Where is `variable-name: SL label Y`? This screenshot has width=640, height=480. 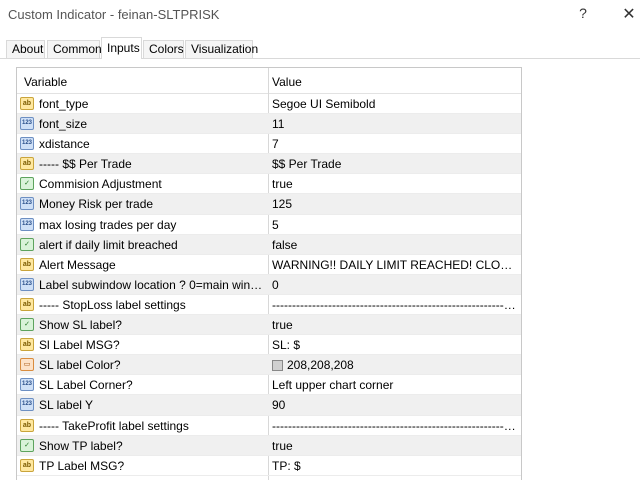 variable-name: SL label Y is located at coordinates (66, 405).